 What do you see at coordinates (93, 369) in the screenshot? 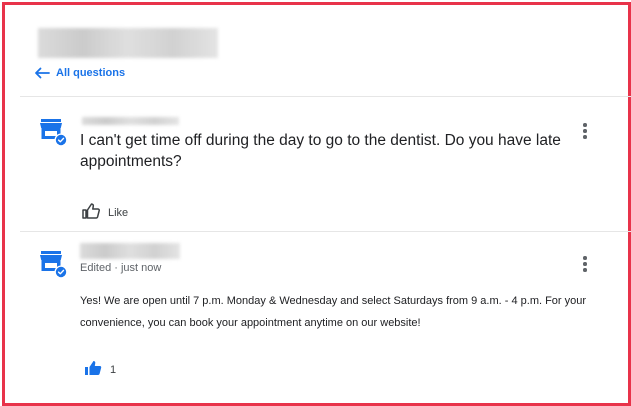
I see `thumb-up-filled-icon` at bounding box center [93, 369].